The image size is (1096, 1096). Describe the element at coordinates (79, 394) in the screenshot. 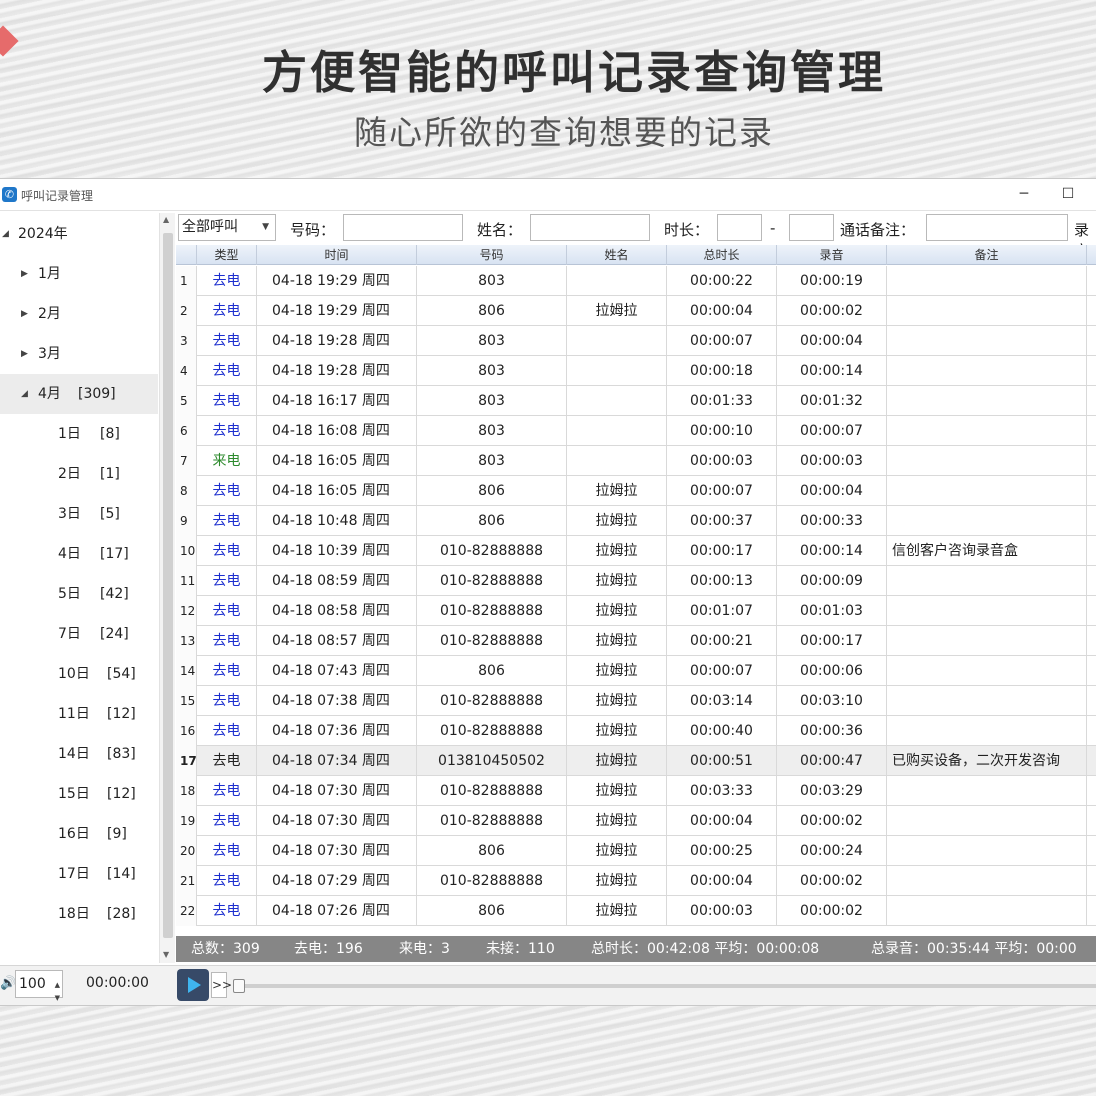

I see `tree-node-month: ◢ 4月 [309]` at that location.